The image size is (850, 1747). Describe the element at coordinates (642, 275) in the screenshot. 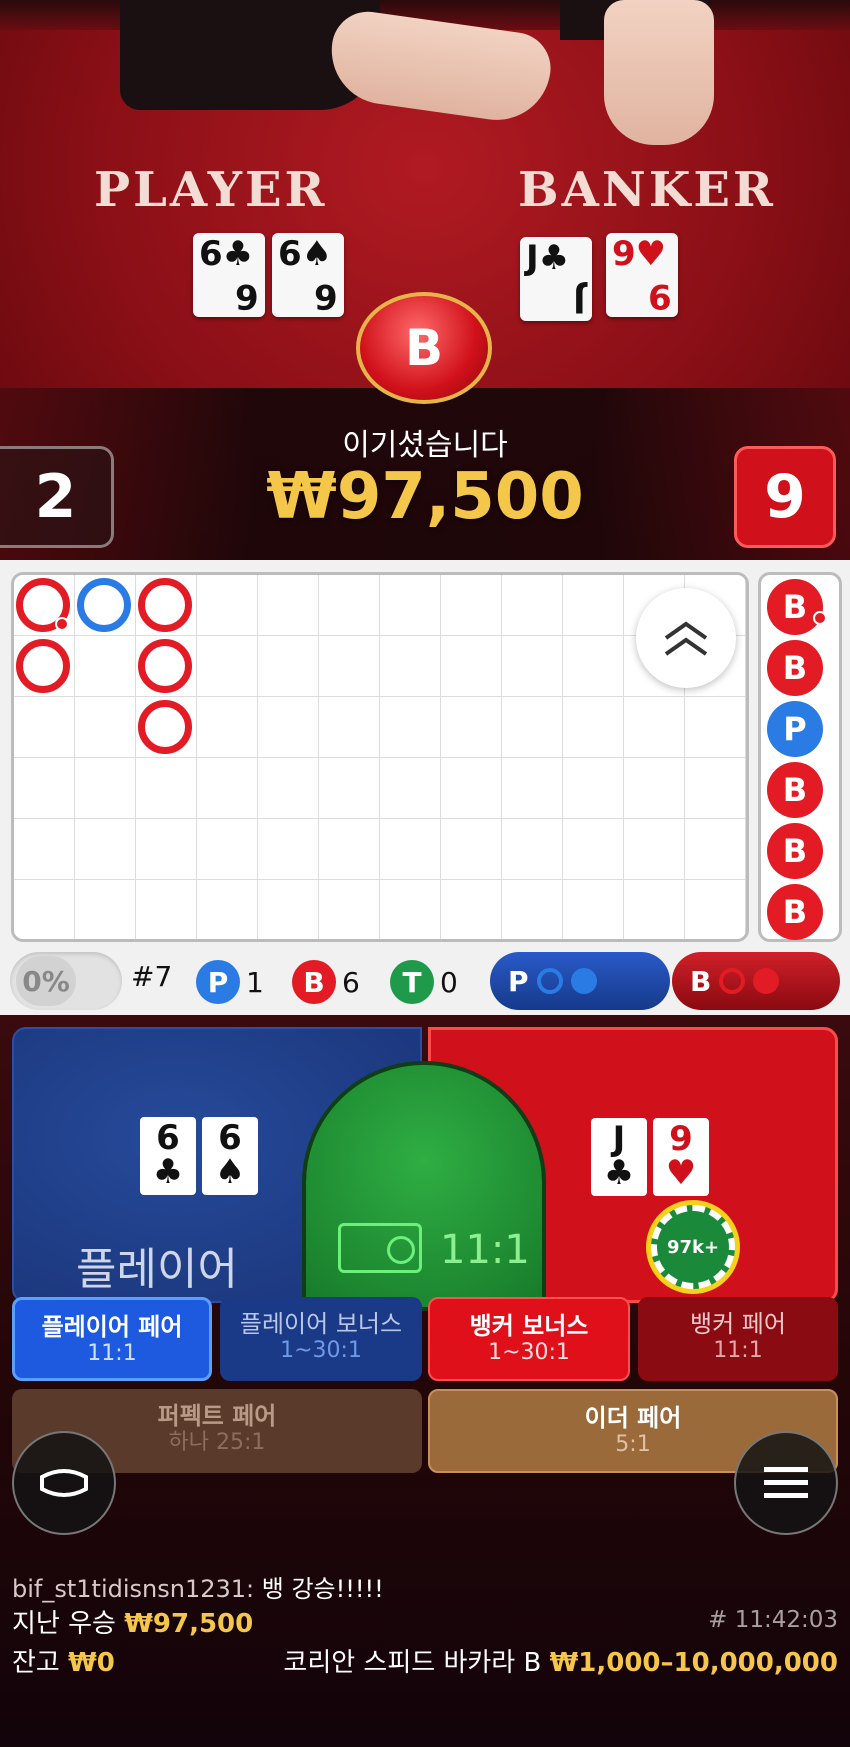

I see `banker-card-2: 9♥ 9` at that location.